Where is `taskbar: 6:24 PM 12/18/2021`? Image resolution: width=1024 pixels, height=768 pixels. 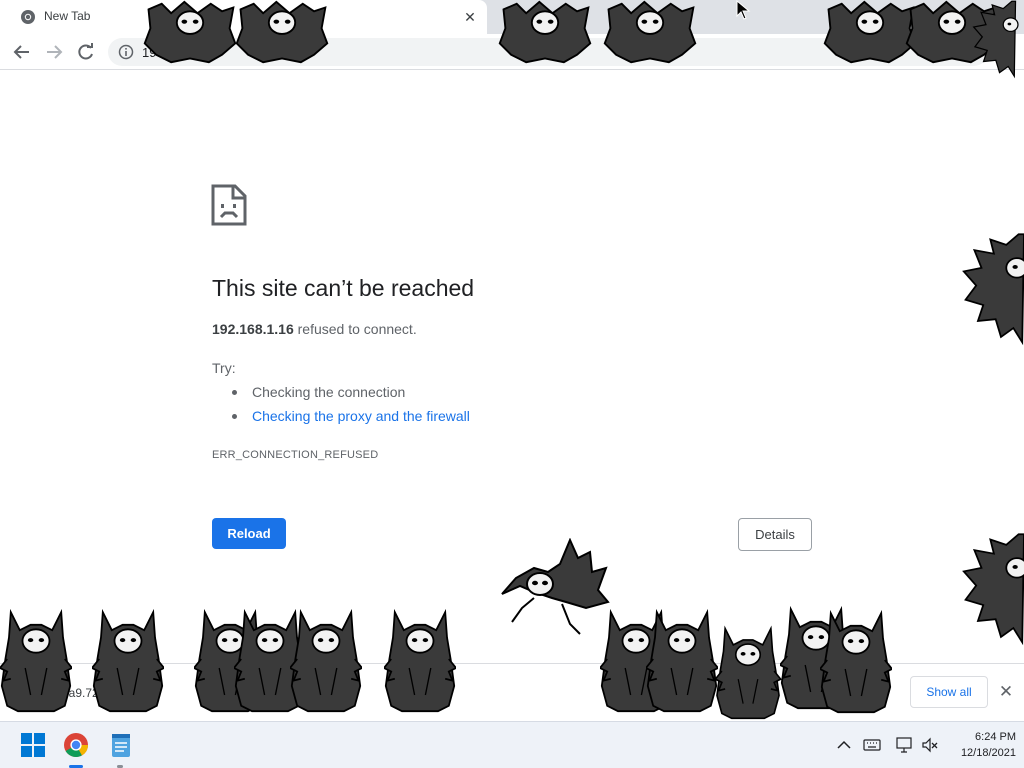
taskbar: 6:24 PM 12/18/2021 is located at coordinates (512, 744).